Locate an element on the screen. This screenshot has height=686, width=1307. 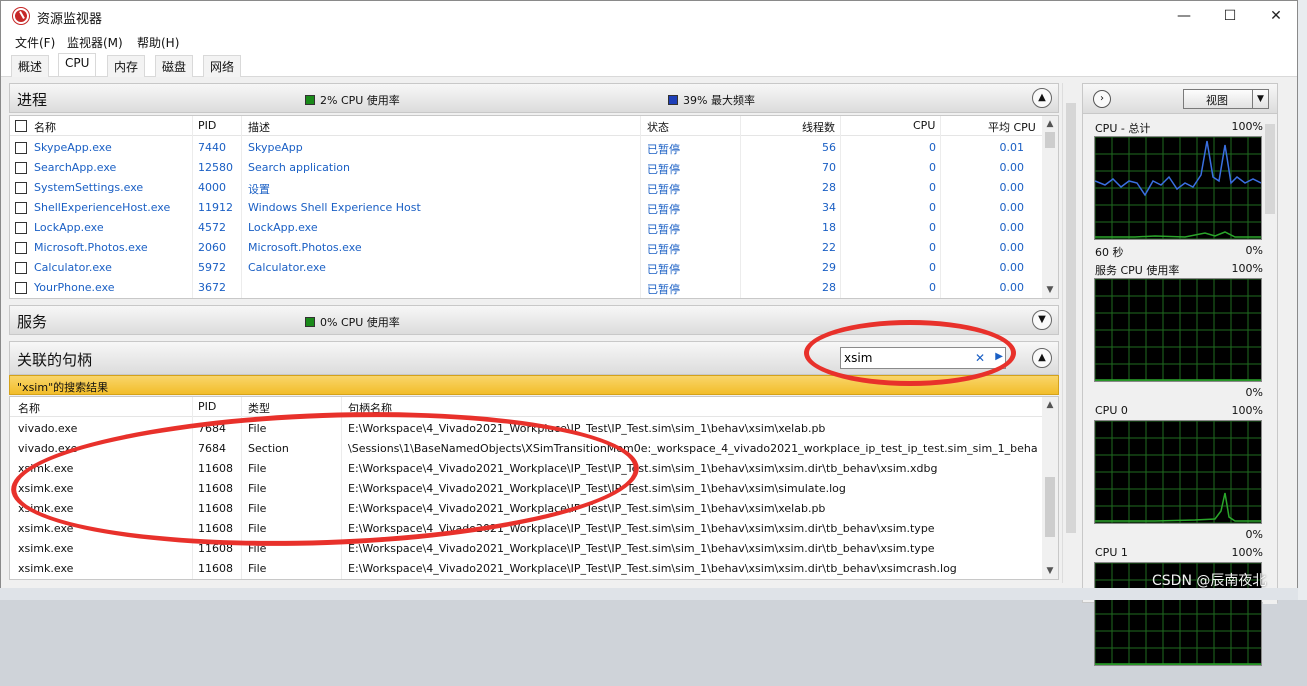
tab-network: 网络 is located at coordinates (222, 66).